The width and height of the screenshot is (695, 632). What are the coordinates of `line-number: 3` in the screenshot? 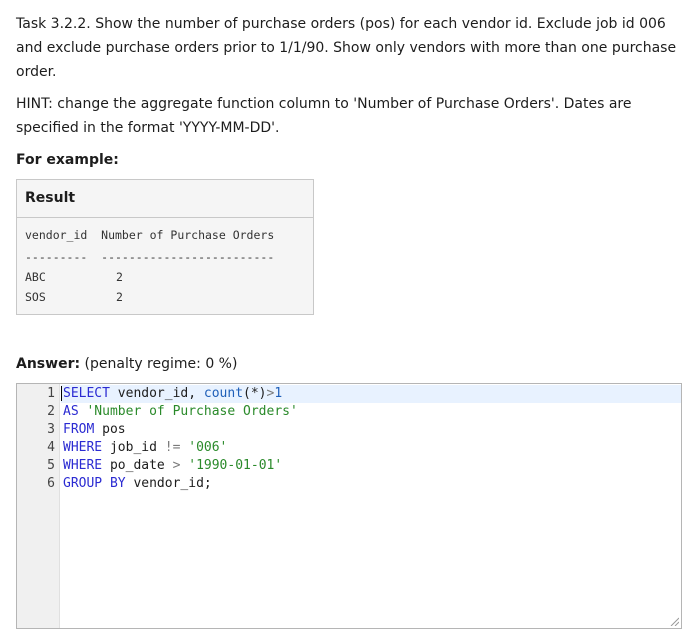 It's located at (51, 429).